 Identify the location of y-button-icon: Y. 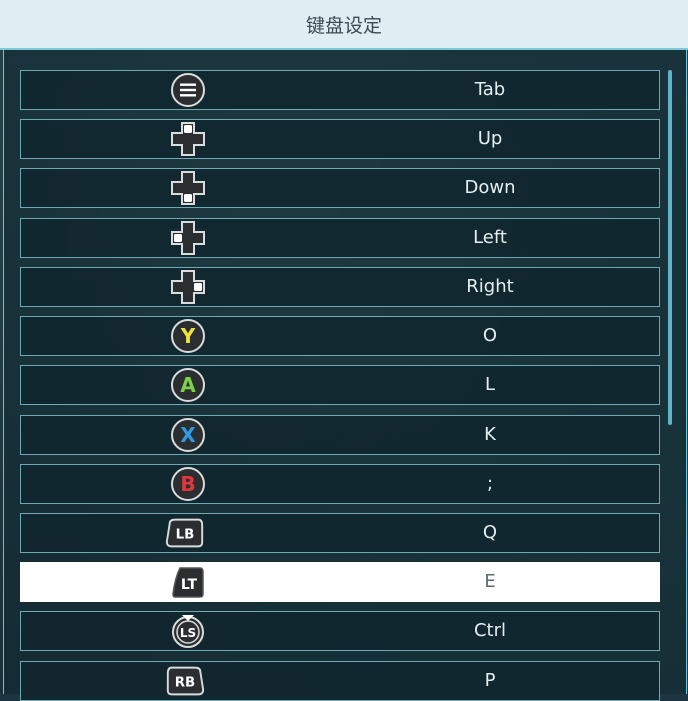
(188, 336).